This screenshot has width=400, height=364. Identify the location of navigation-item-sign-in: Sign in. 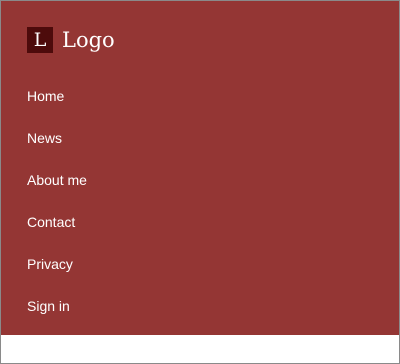
(57, 306).